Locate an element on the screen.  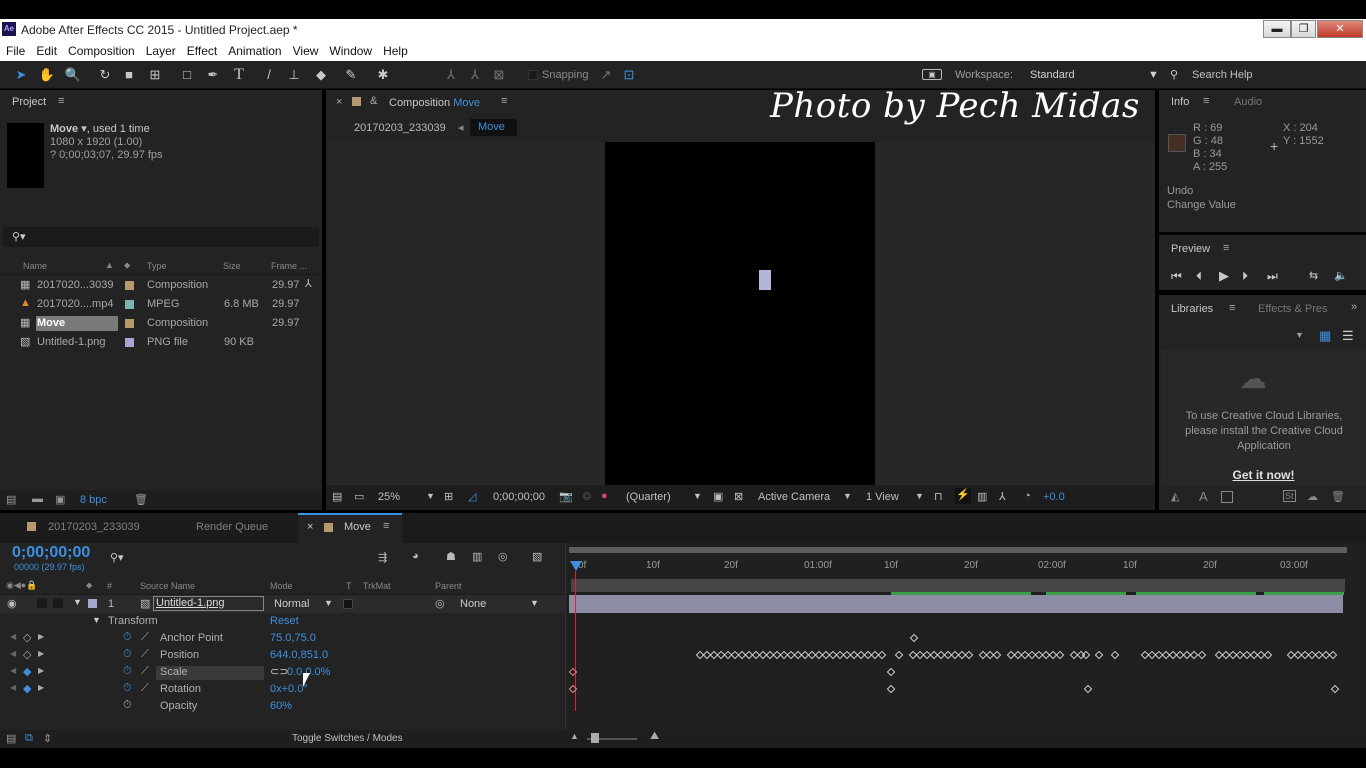
region-of-interest-icon: ▣ is located at coordinates (718, 496).